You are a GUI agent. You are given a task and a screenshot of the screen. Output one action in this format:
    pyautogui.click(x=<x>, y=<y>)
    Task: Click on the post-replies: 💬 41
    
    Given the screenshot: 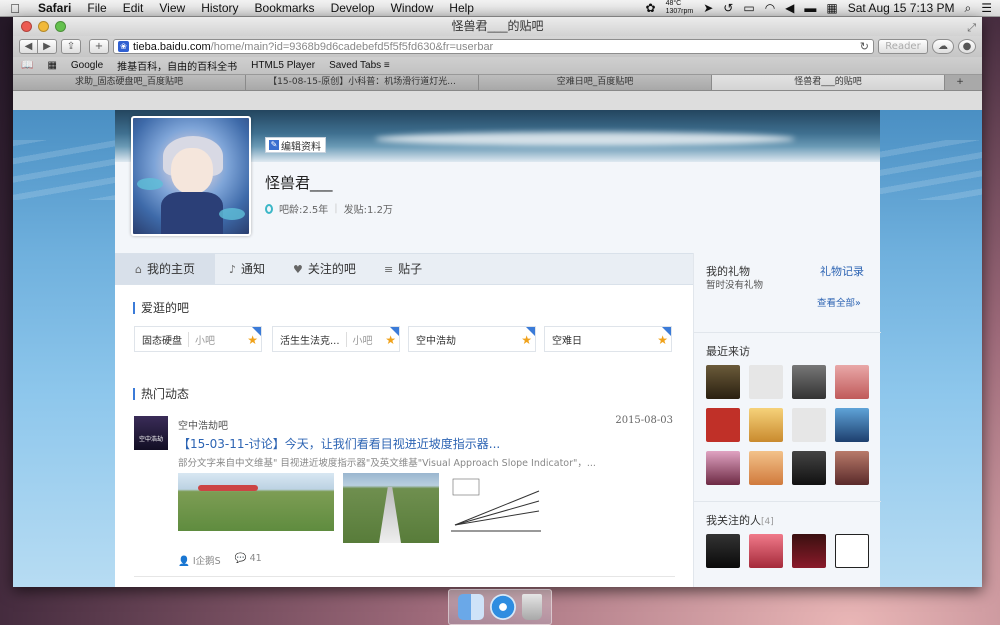 What is the action you would take?
    pyautogui.click(x=248, y=560)
    